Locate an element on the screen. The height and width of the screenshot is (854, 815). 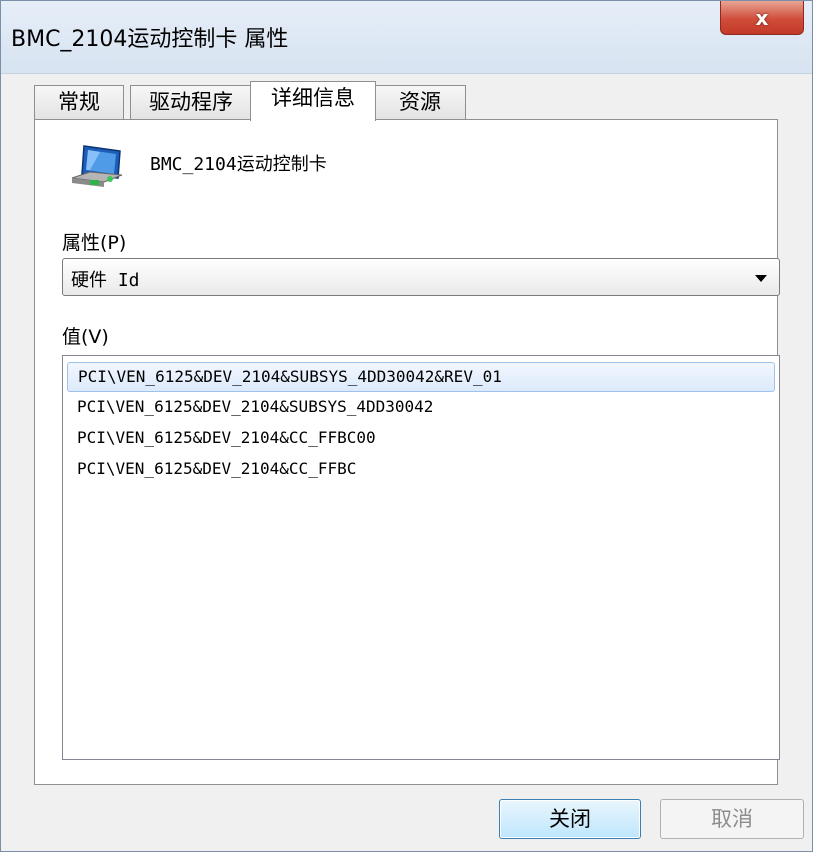
list-item: PCI\VEN_6125&DEV_2104&CC_FFBC00 is located at coordinates (421, 439).